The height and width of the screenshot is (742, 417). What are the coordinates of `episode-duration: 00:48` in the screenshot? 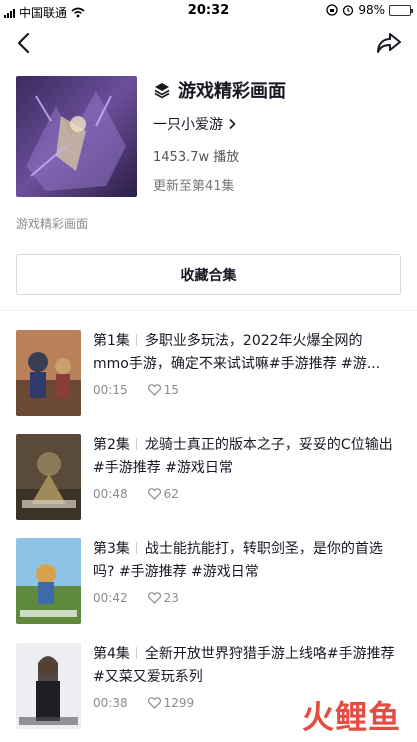 It's located at (110, 494).